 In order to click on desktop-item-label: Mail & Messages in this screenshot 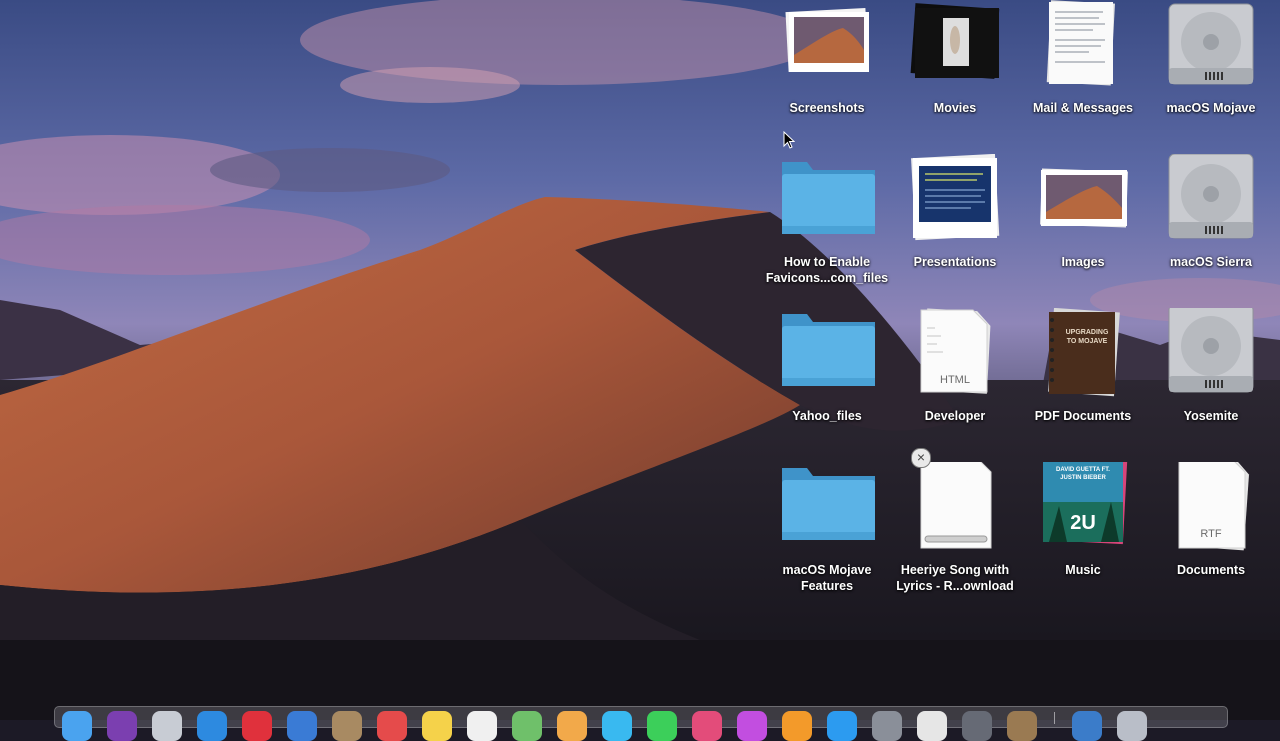, I will do `click(1083, 108)`.